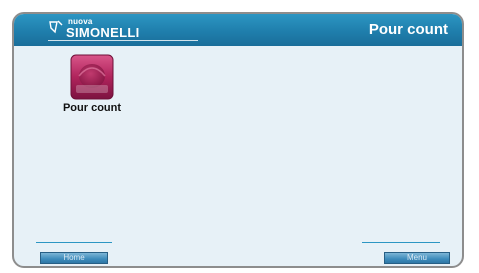 Image resolution: width=479 pixels, height=273 pixels. I want to click on brand-logo: nuova SIMONELLI, so click(128, 30).